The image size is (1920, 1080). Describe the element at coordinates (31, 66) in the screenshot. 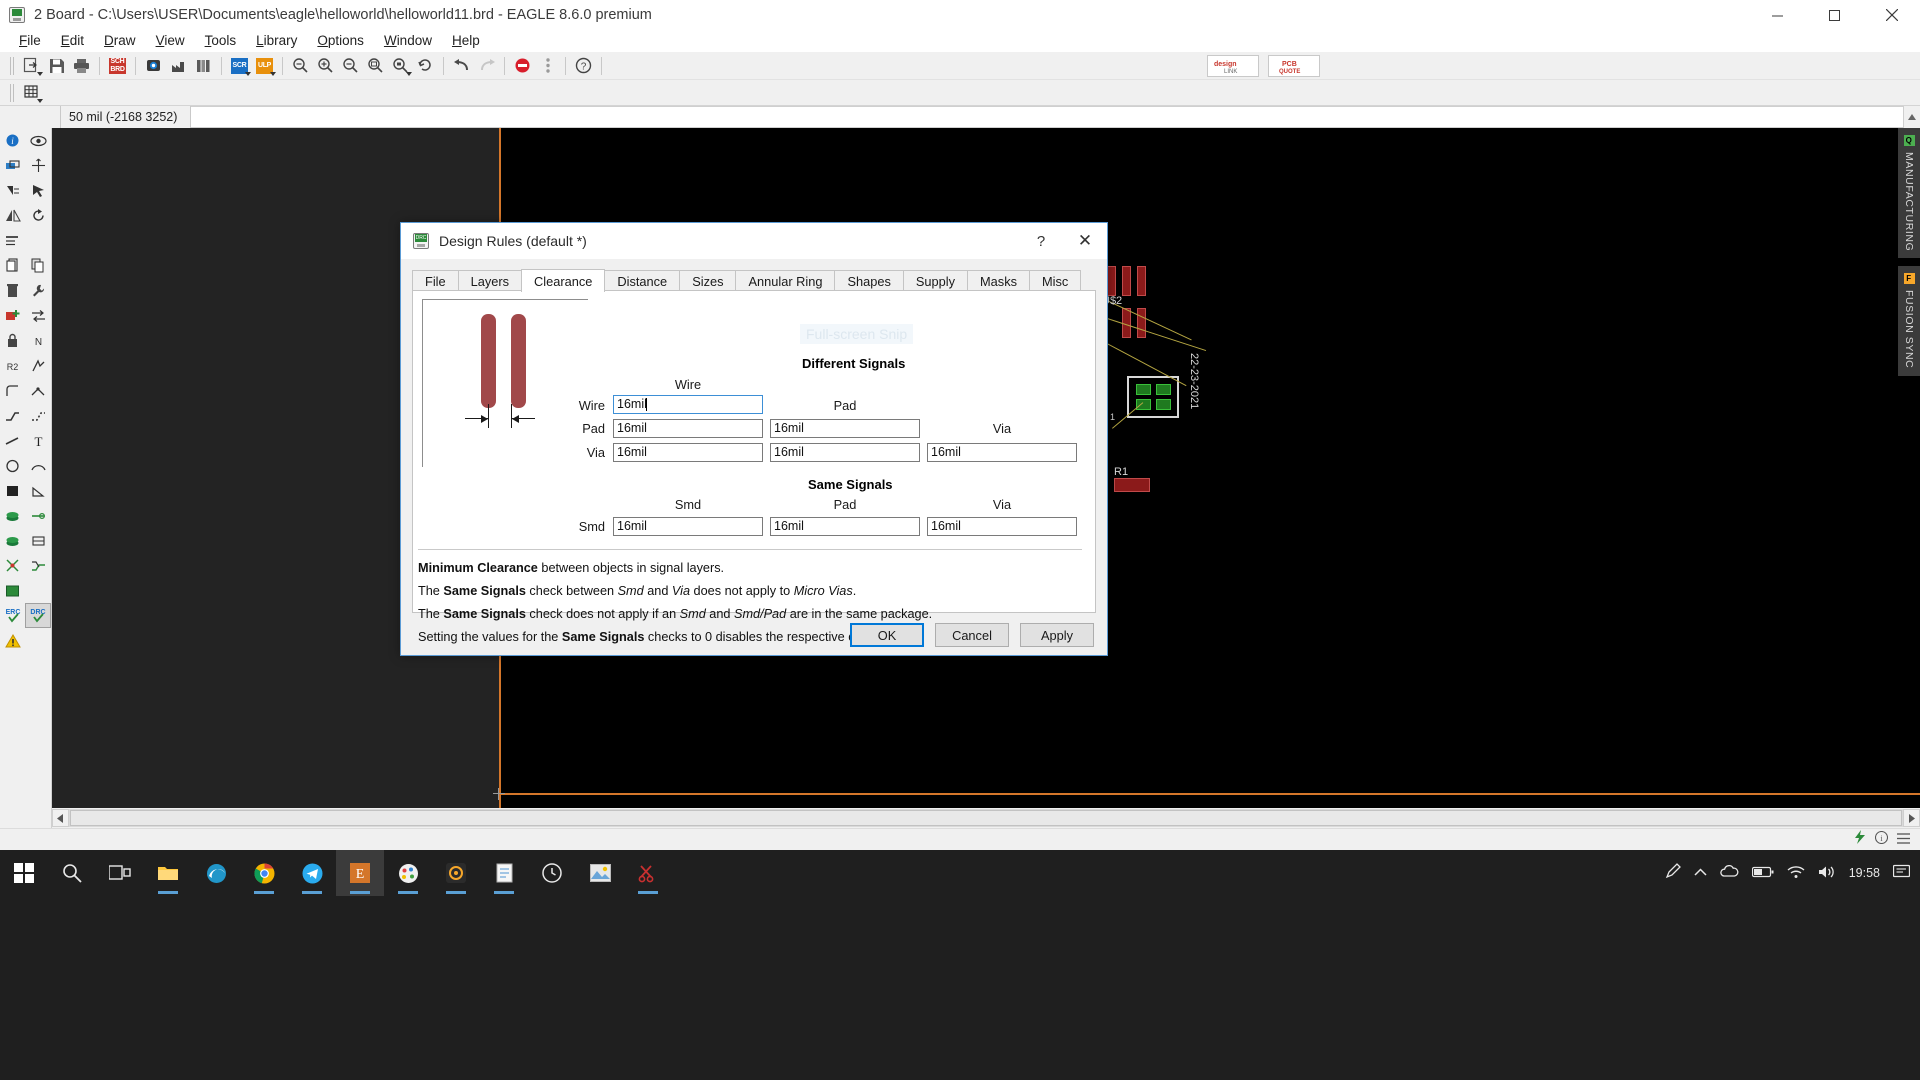

I see `open-icon` at that location.